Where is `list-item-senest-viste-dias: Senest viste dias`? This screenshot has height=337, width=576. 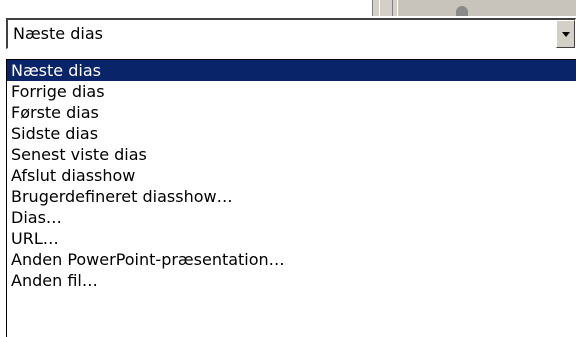 list-item-senest-viste-dias: Senest viste dias is located at coordinates (291, 154).